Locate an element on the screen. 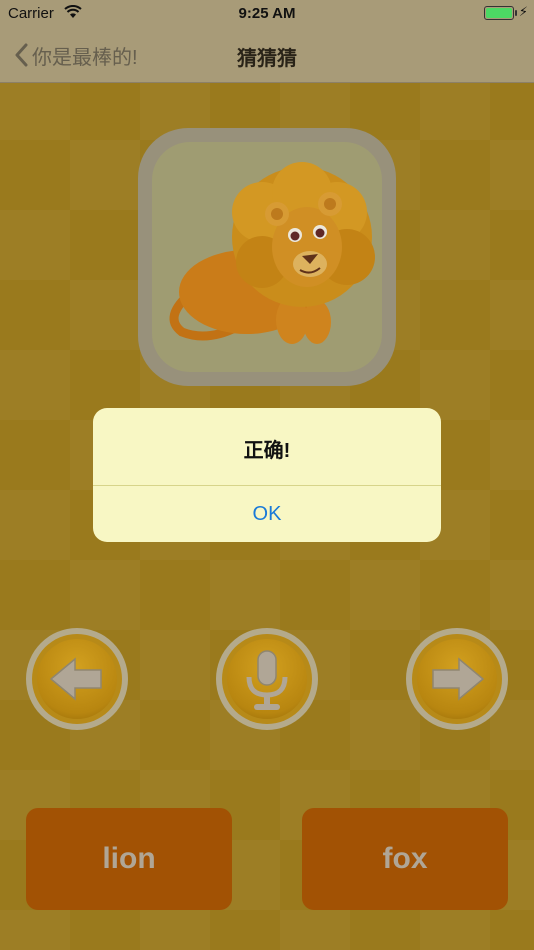  status-time: 9:25 AM is located at coordinates (267, 13).